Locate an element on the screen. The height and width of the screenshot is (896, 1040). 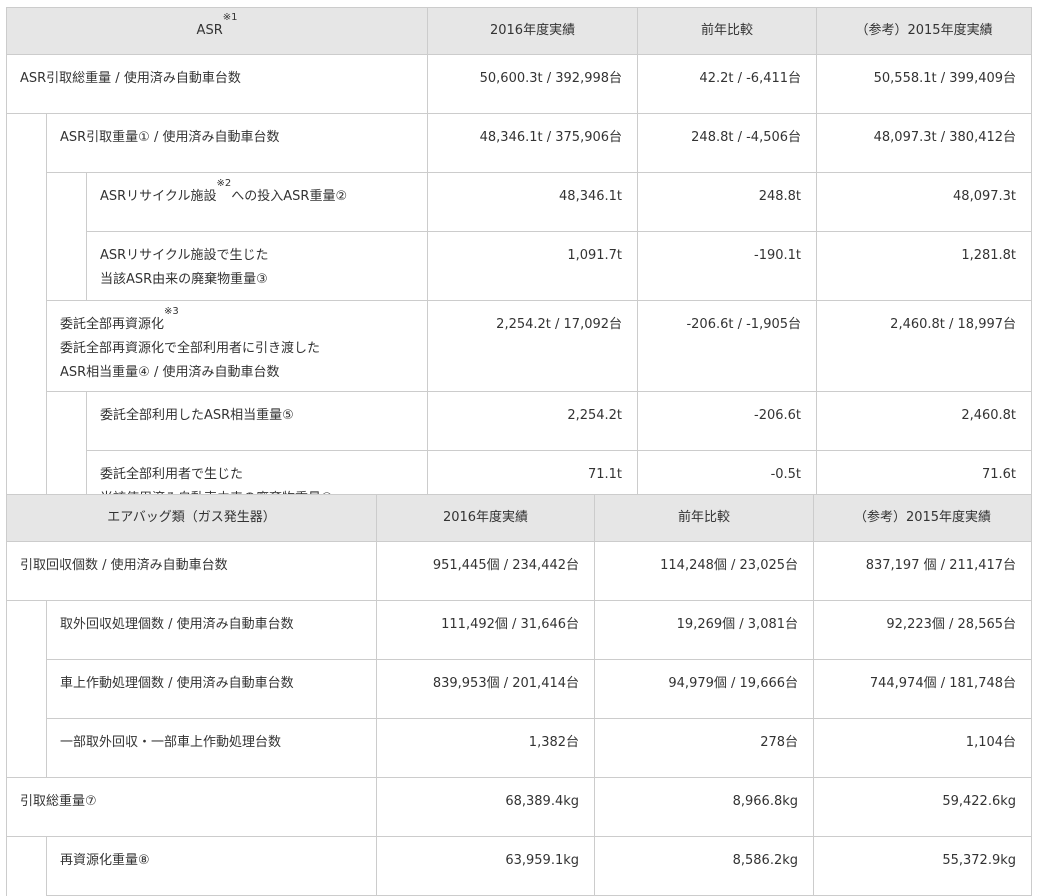
cell-2016: 2,254.2t is located at coordinates (533, 421).